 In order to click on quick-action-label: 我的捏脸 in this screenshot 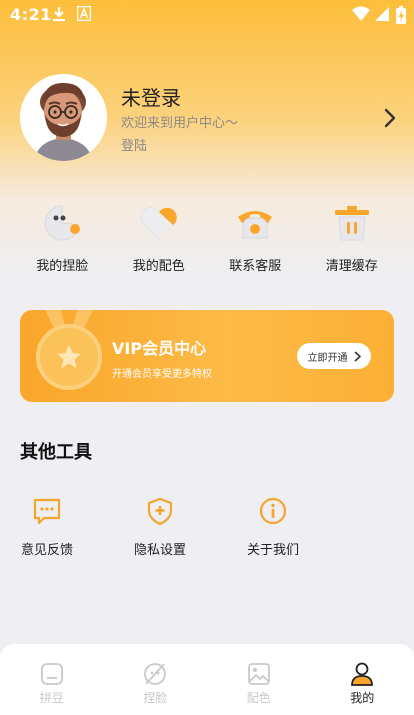, I will do `click(62, 266)`.